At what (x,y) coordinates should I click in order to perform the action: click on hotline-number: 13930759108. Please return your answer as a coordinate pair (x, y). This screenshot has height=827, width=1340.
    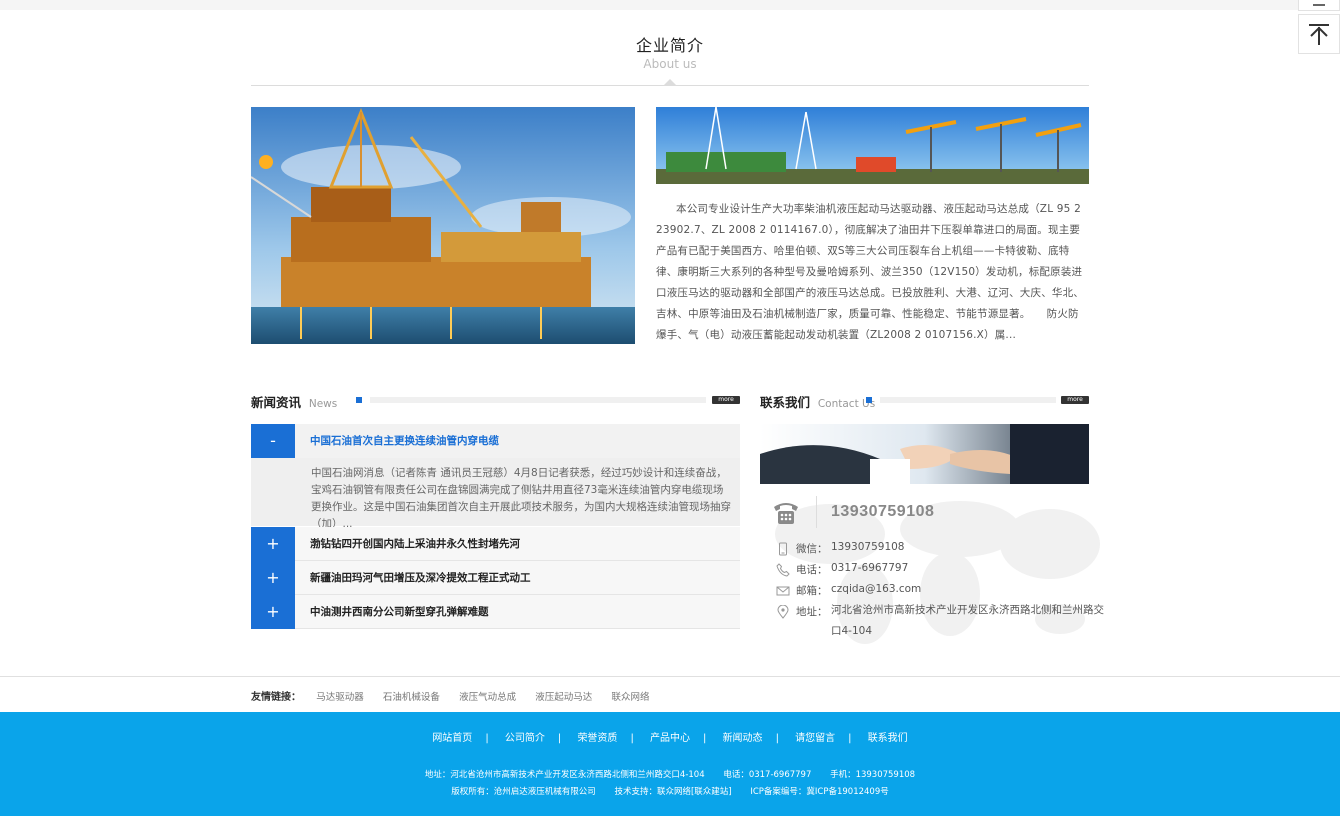
    Looking at the image, I should click on (883, 511).